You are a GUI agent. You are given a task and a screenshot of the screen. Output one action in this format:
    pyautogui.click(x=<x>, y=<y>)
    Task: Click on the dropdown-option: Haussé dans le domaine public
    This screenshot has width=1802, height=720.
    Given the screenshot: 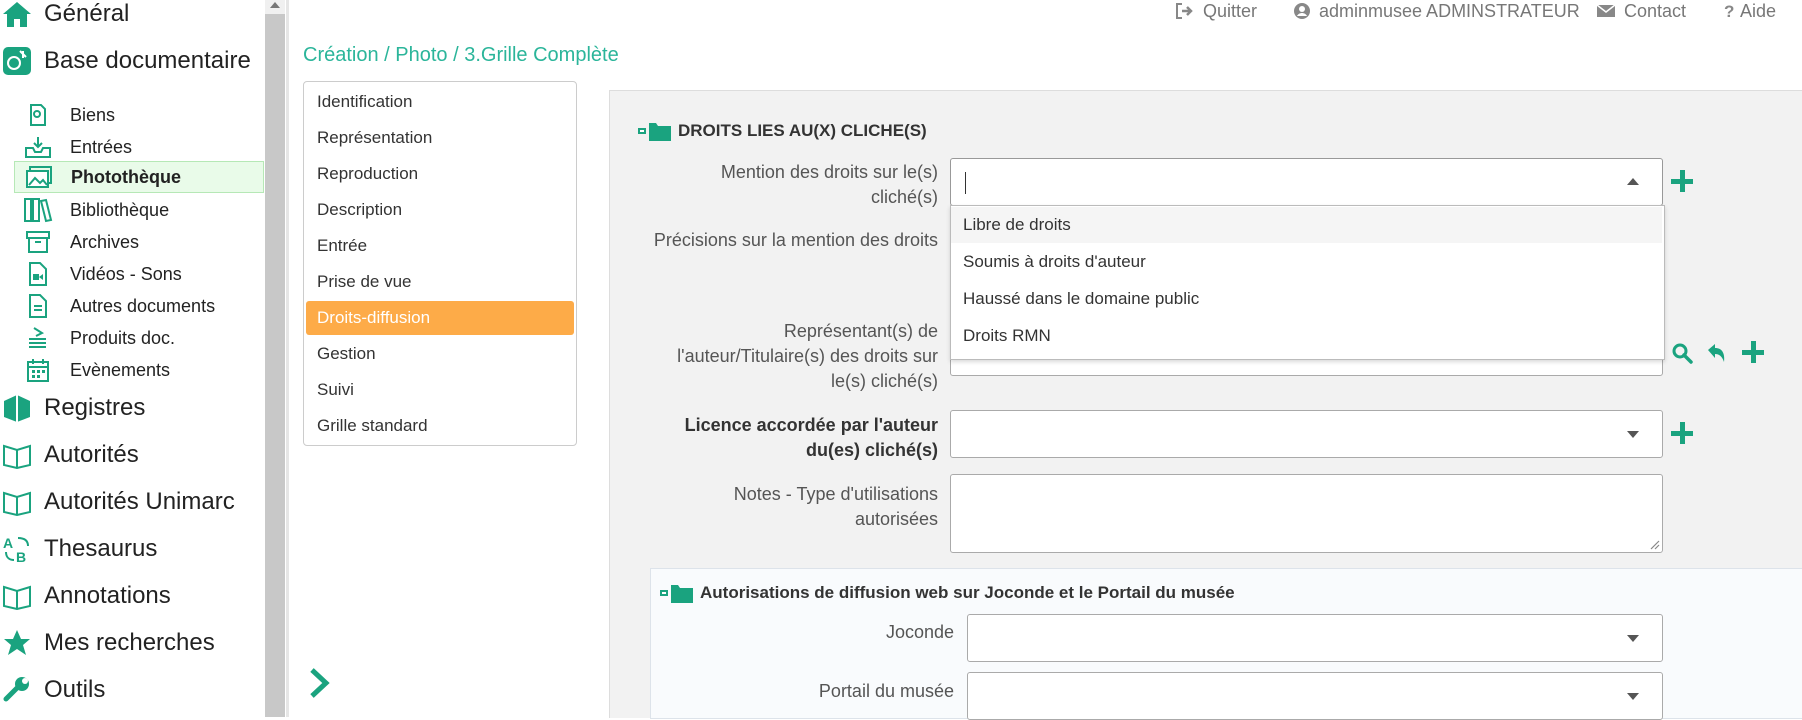 What is the action you would take?
    pyautogui.click(x=1306, y=299)
    